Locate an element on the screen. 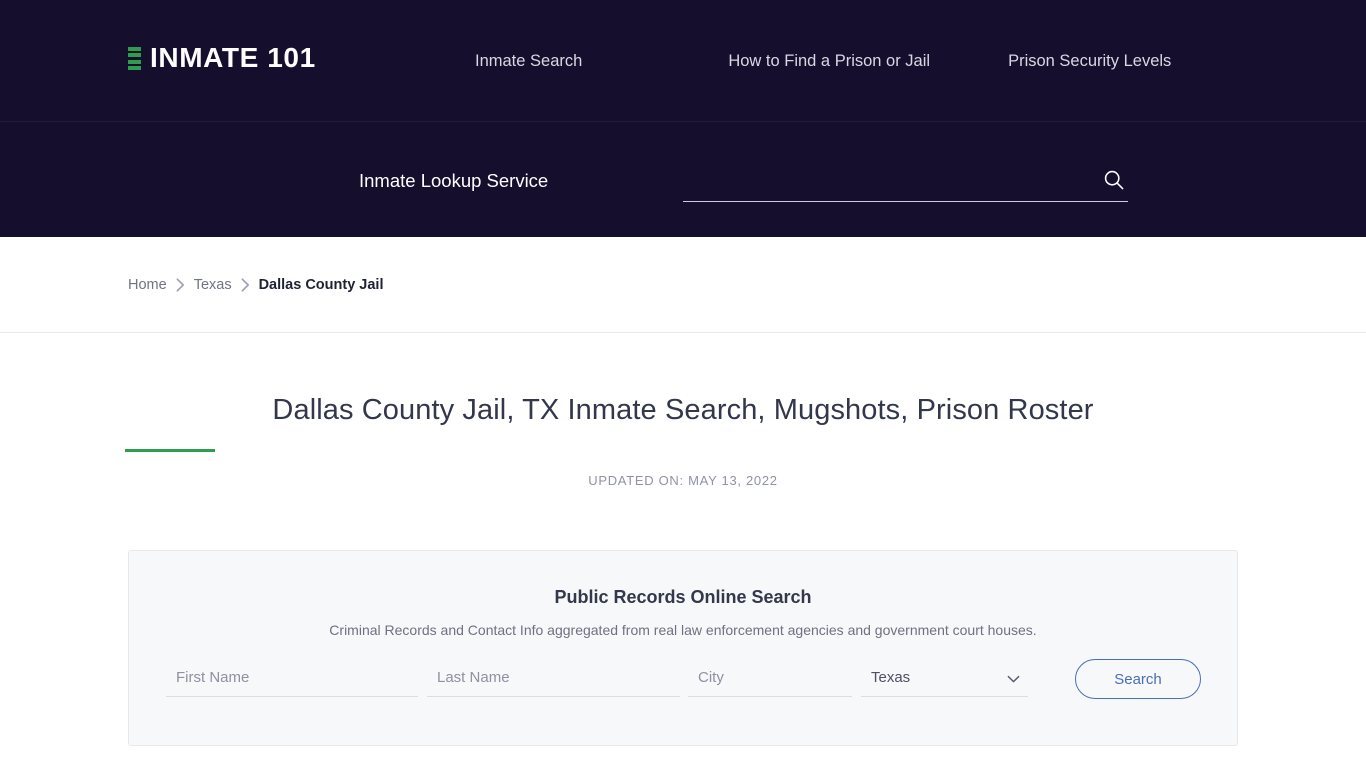 The width and height of the screenshot is (1366, 768). header-search-button is located at coordinates (1114, 180).